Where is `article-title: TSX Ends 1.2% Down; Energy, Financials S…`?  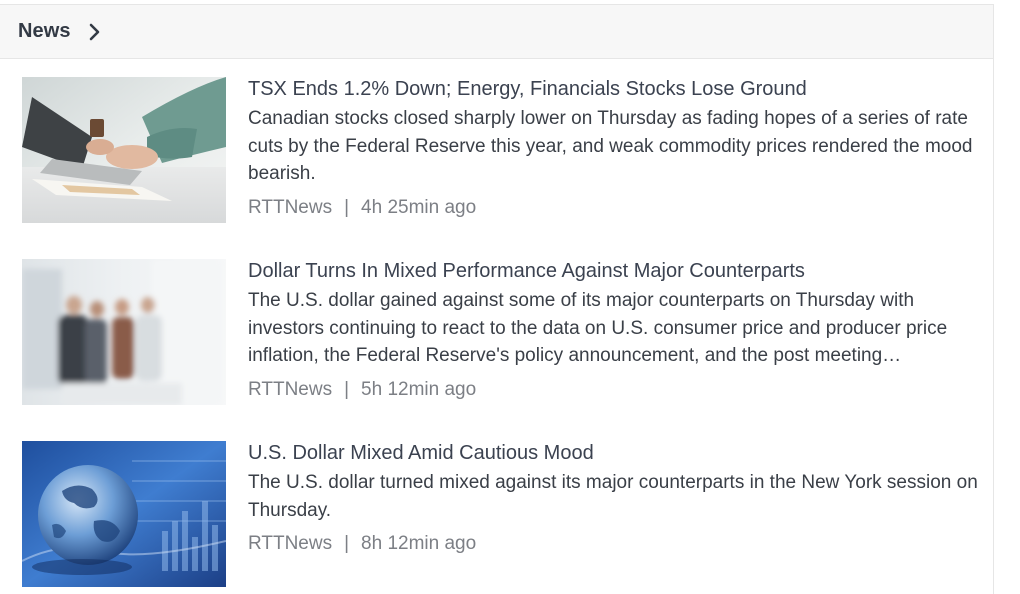
article-title: TSX Ends 1.2% Down; Energy, Financials S… is located at coordinates (613, 89).